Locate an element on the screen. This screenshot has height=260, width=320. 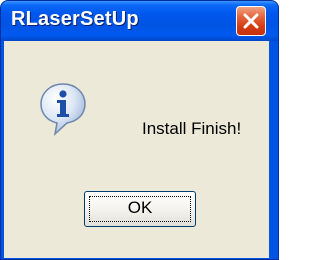
window-title: RLaserSetUp is located at coordinates (75, 19).